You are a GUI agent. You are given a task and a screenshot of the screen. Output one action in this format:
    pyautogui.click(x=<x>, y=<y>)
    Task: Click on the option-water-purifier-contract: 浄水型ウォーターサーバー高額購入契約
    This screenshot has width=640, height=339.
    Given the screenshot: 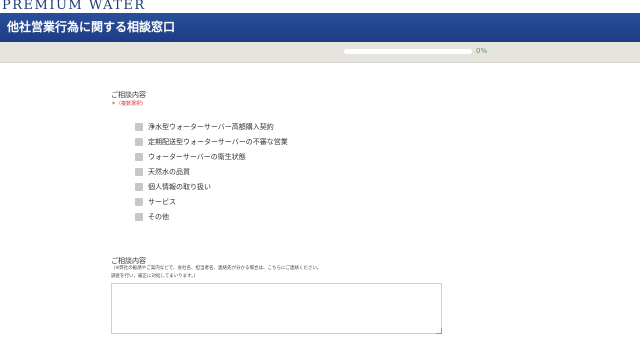 What is the action you would take?
    pyautogui.click(x=211, y=126)
    